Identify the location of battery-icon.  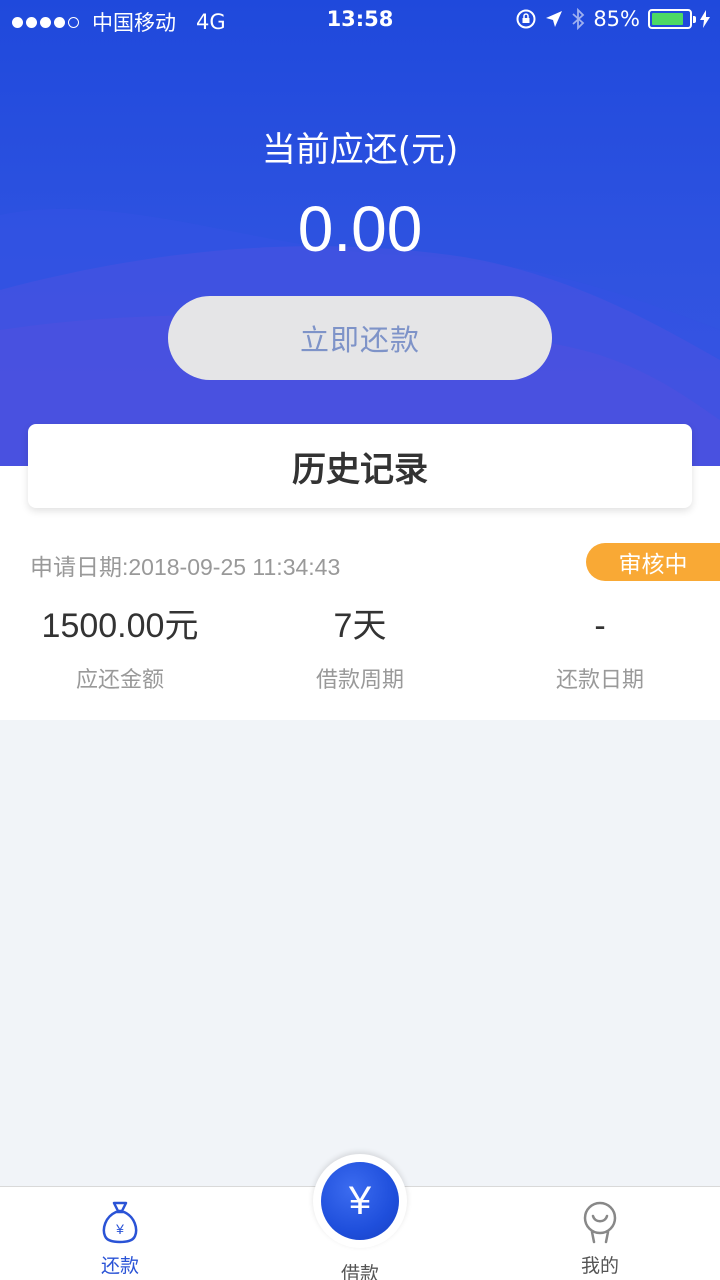
(672, 19).